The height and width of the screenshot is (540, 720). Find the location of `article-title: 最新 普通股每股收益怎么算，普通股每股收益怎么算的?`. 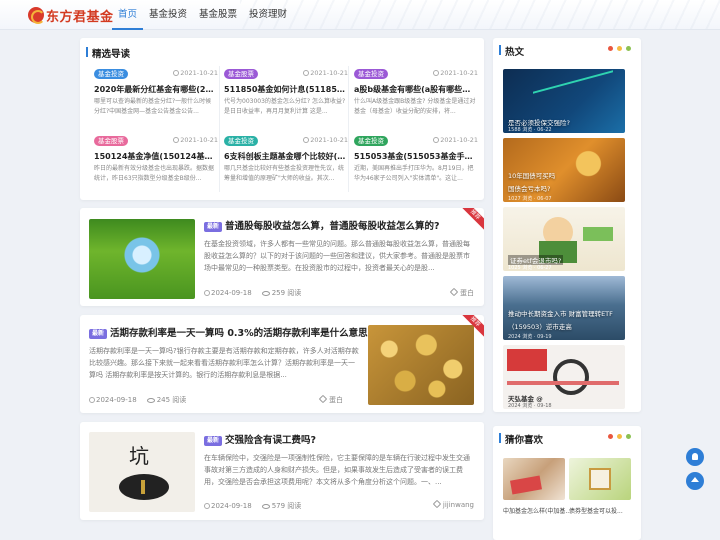

article-title: 最新 普通股每股收益怎么算，普通股每股收益怎么算的? is located at coordinates (322, 225).